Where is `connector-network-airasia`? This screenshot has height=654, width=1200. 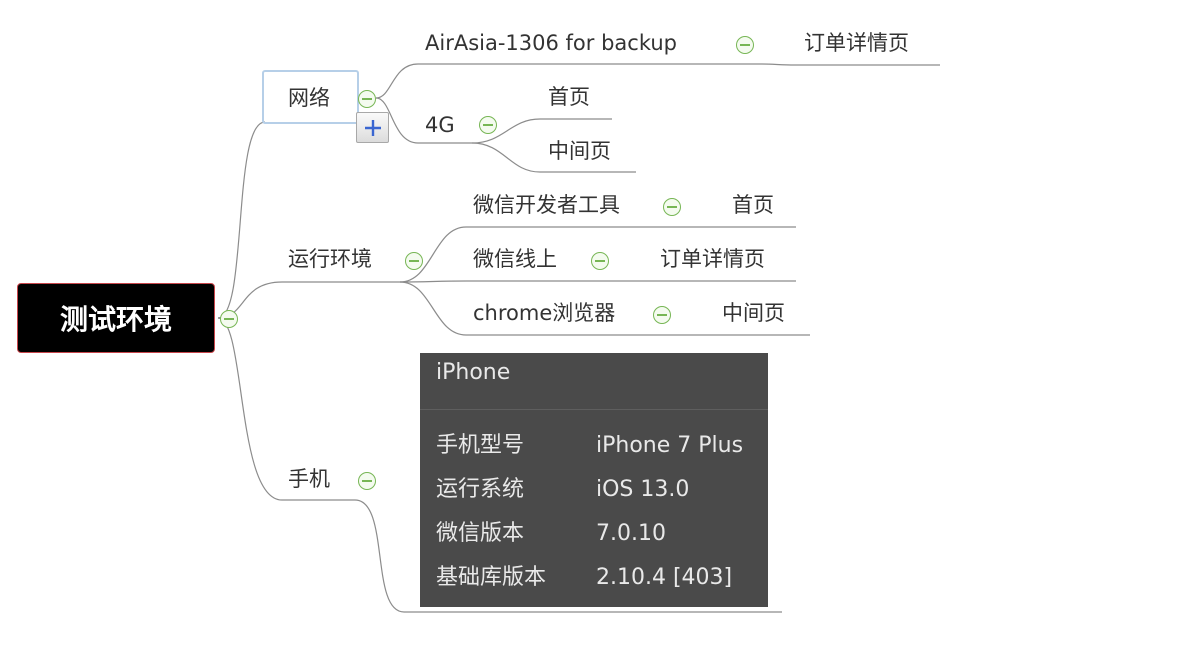 connector-network-airasia is located at coordinates (397, 81).